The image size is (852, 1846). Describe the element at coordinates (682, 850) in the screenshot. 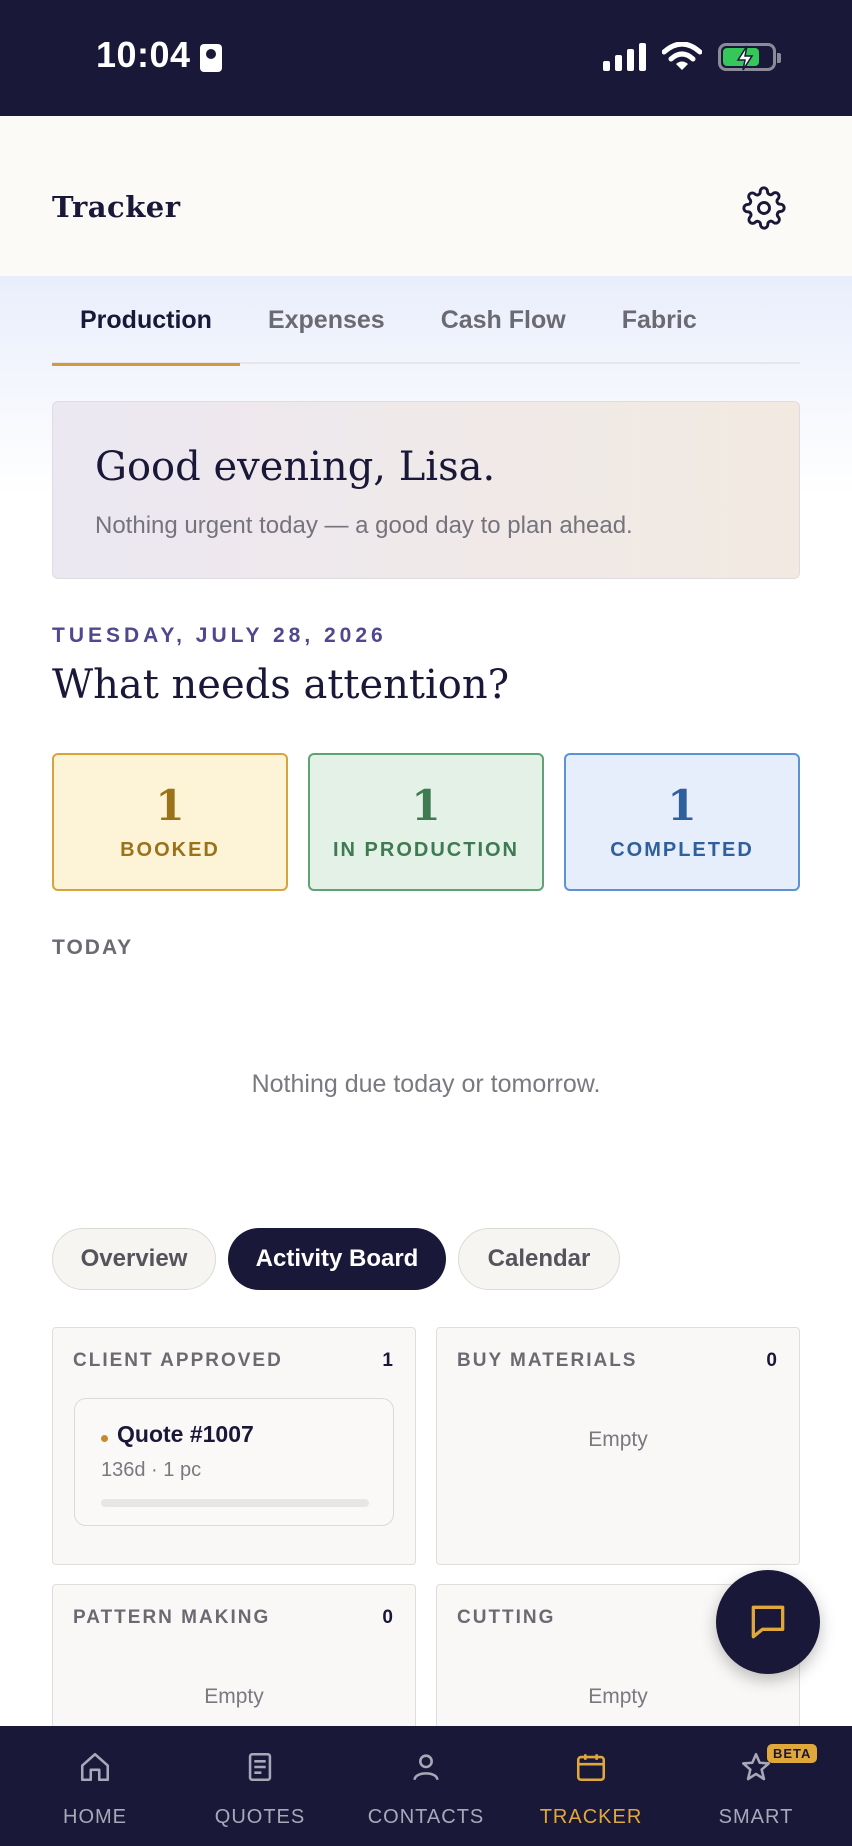

I see `stat-completed-label: COMPLETED` at that location.